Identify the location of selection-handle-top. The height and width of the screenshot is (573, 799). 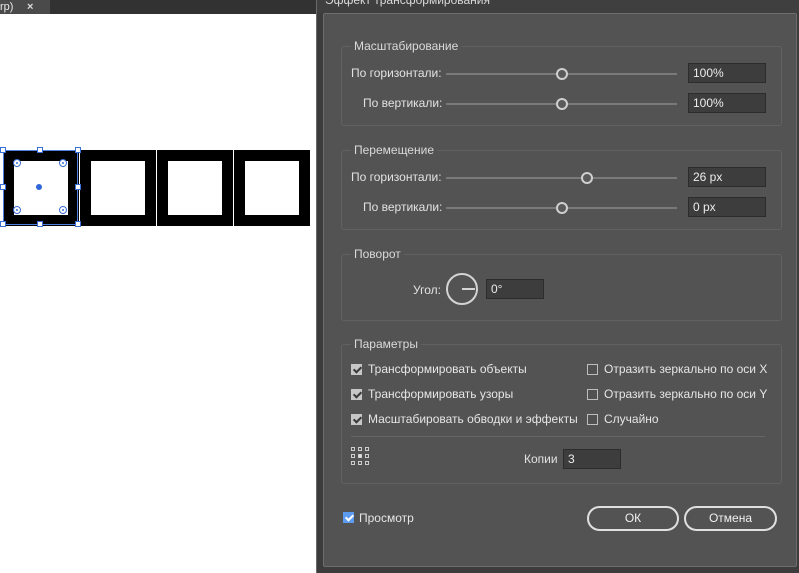
(40, 150).